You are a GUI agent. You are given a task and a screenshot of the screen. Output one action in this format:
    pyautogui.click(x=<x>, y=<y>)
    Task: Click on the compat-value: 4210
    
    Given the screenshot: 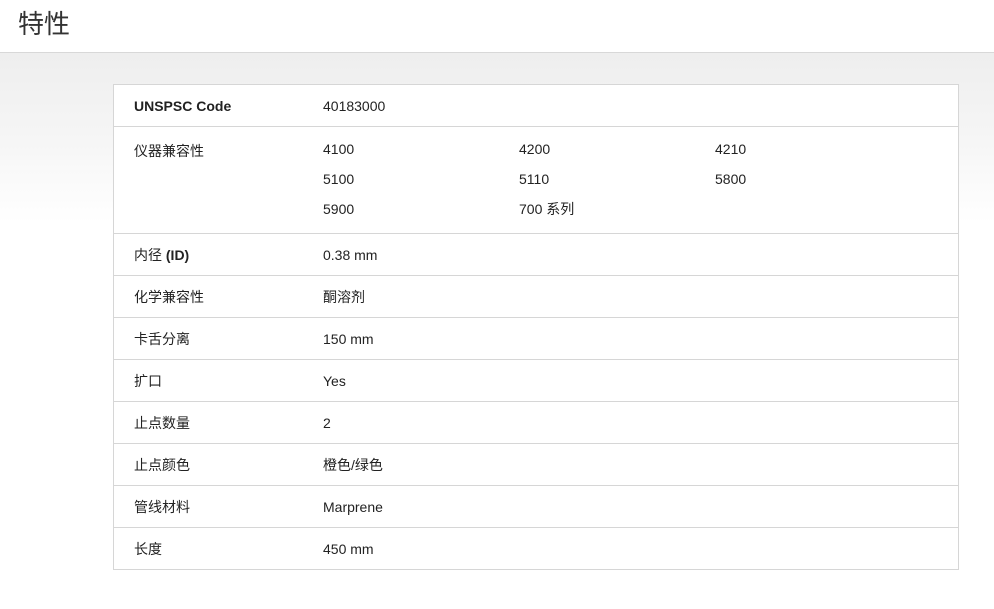 What is the action you would take?
    pyautogui.click(x=731, y=149)
    